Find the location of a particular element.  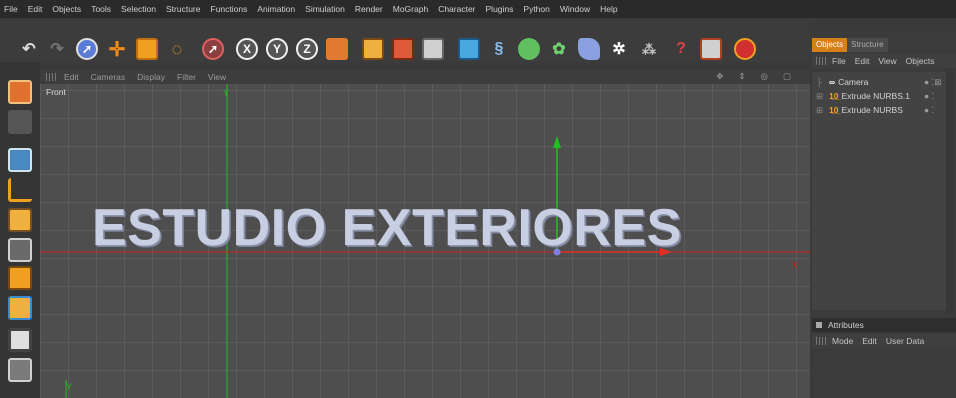

menu-python: Python is located at coordinates (536, 9).